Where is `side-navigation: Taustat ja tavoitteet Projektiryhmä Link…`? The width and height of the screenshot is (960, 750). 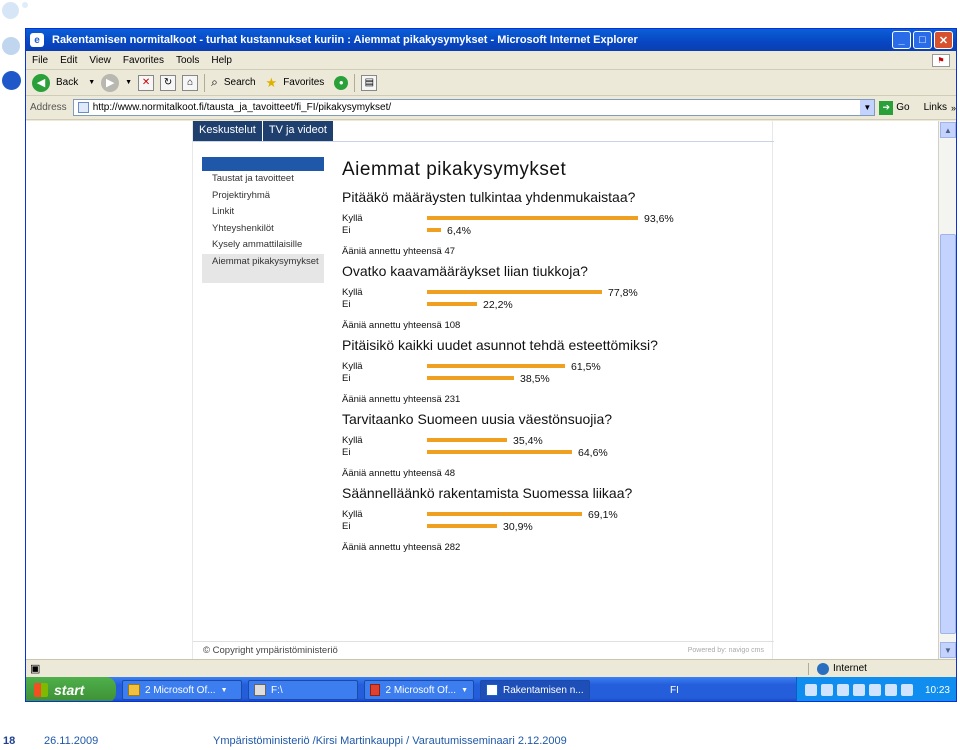
side-navigation: Taustat ja tavoitteet Projektiryhmä Link… is located at coordinates (263, 220).